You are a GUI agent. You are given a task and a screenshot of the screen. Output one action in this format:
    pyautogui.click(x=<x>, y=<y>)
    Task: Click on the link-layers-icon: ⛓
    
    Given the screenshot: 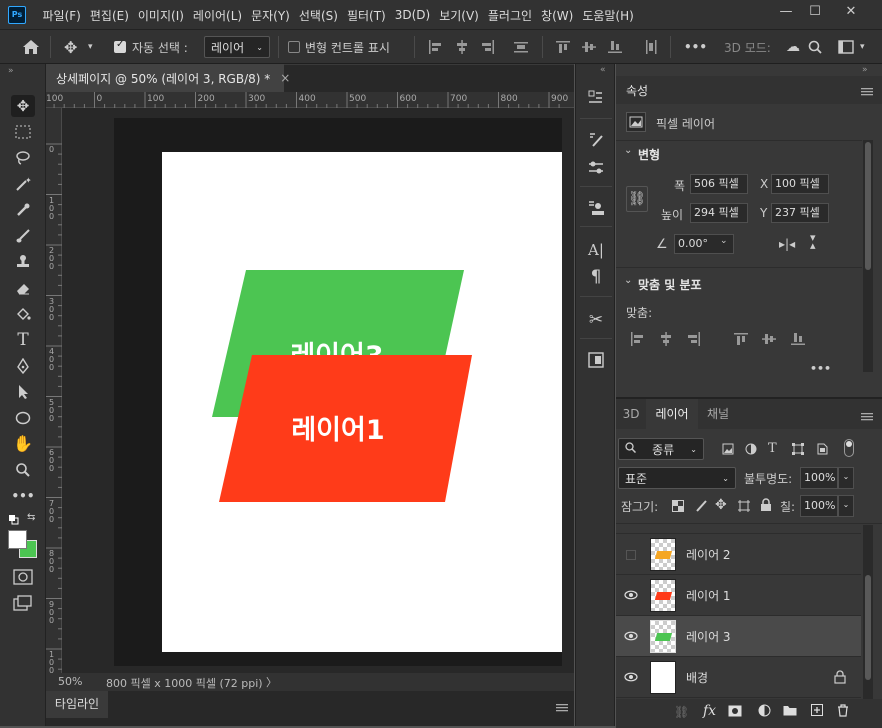 What is the action you would take?
    pyautogui.click(x=681, y=712)
    